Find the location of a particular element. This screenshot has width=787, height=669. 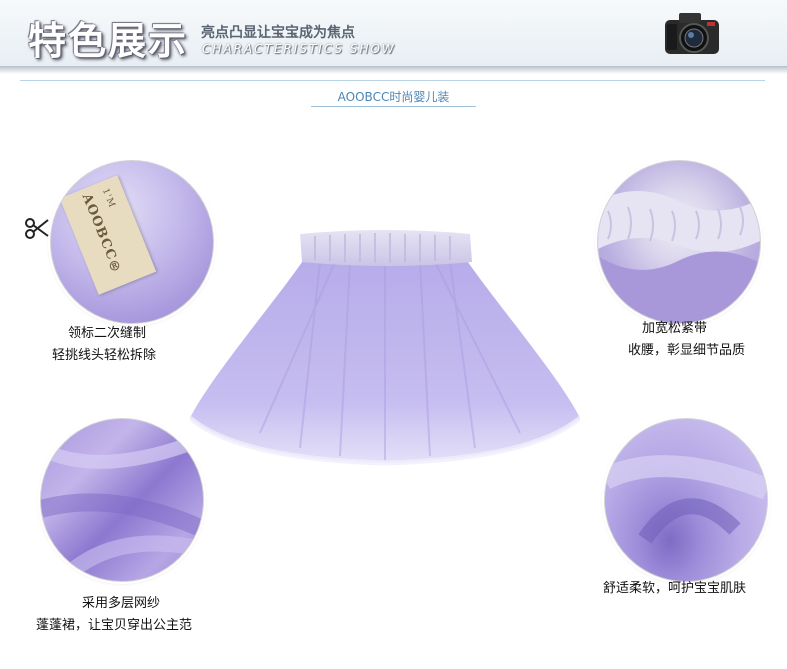

clothing-label-tag: AOOBCC® 1'M is located at coordinates (108, 235).